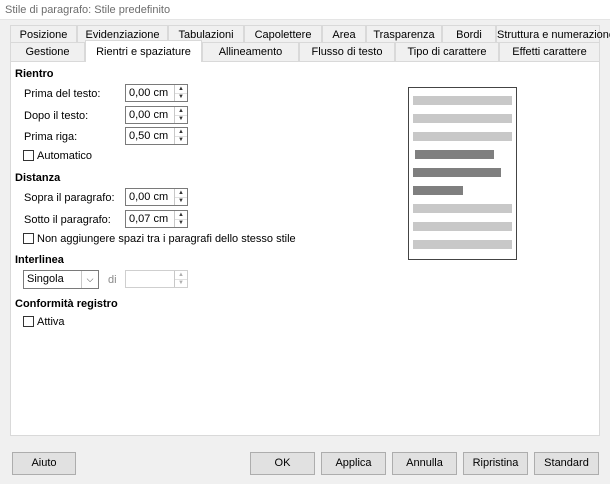 Image resolution: width=610 pixels, height=484 pixels. I want to click on distanza-heading: Distanza, so click(38, 178).